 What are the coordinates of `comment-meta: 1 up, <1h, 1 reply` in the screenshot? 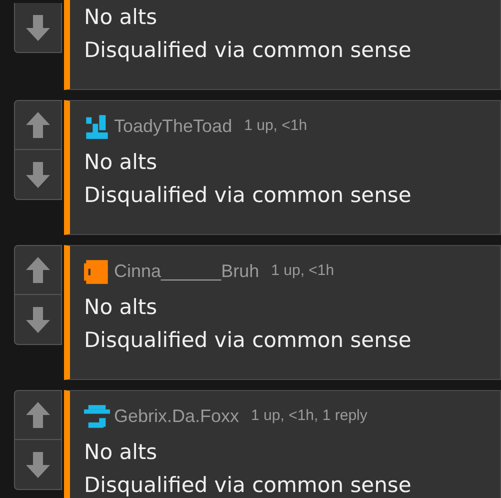 It's located at (309, 416).